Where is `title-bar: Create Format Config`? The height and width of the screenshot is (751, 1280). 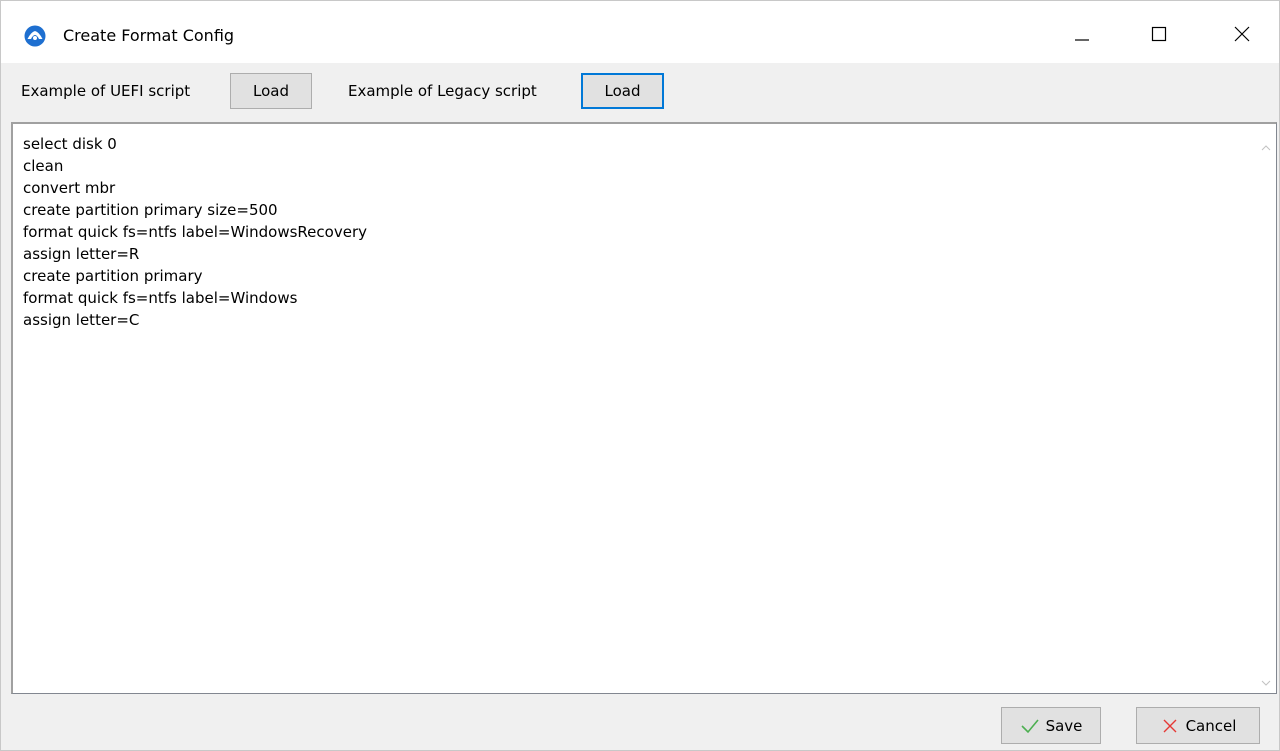
title-bar: Create Format Config is located at coordinates (640, 32).